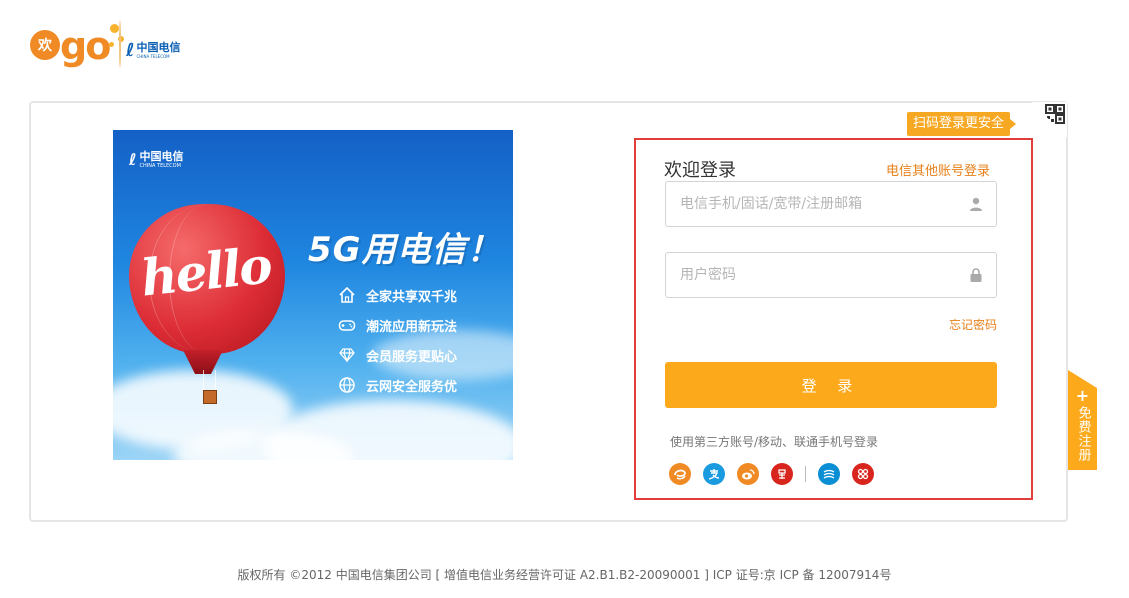 The height and width of the screenshot is (598, 1129). Describe the element at coordinates (347, 355) in the screenshot. I see `diamond-icon` at that location.